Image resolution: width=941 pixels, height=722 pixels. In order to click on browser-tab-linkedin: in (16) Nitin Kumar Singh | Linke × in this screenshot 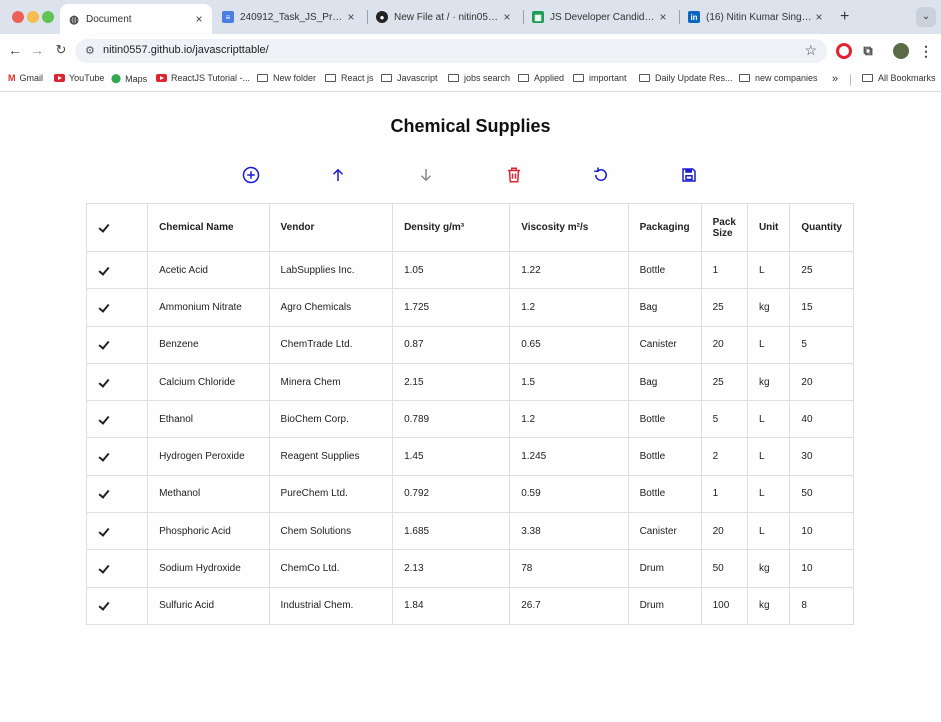, I will do `click(756, 17)`.